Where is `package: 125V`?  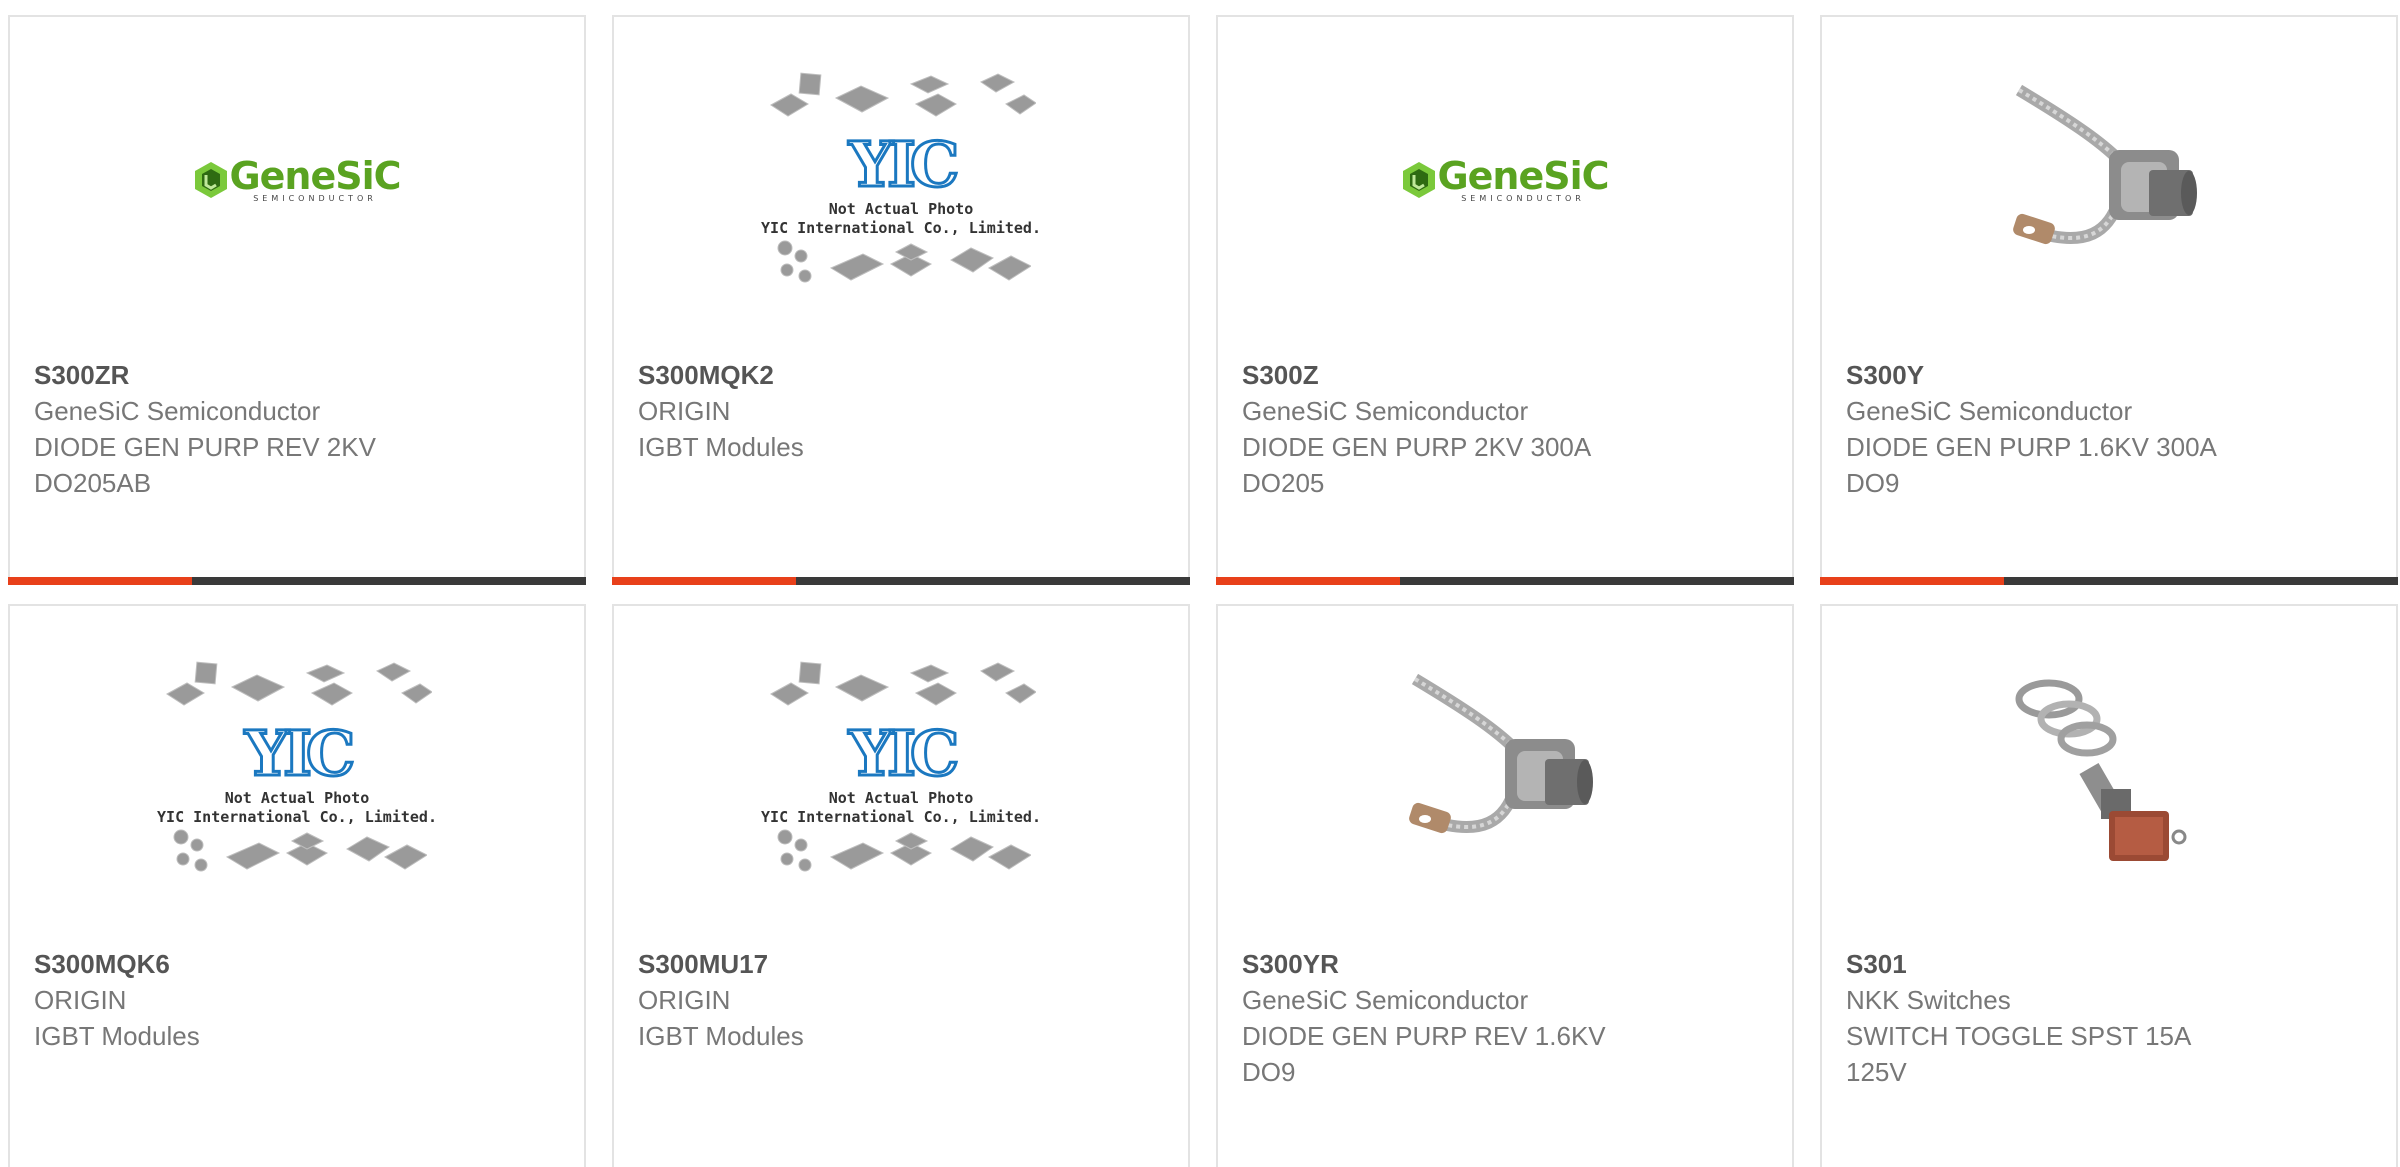 package: 125V is located at coordinates (1876, 1072).